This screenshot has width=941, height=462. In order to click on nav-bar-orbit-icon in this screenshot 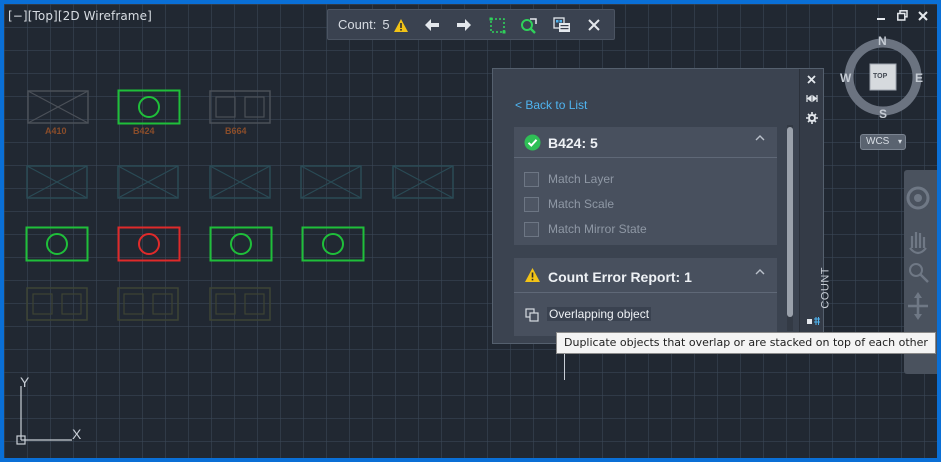, I will do `click(919, 197)`.